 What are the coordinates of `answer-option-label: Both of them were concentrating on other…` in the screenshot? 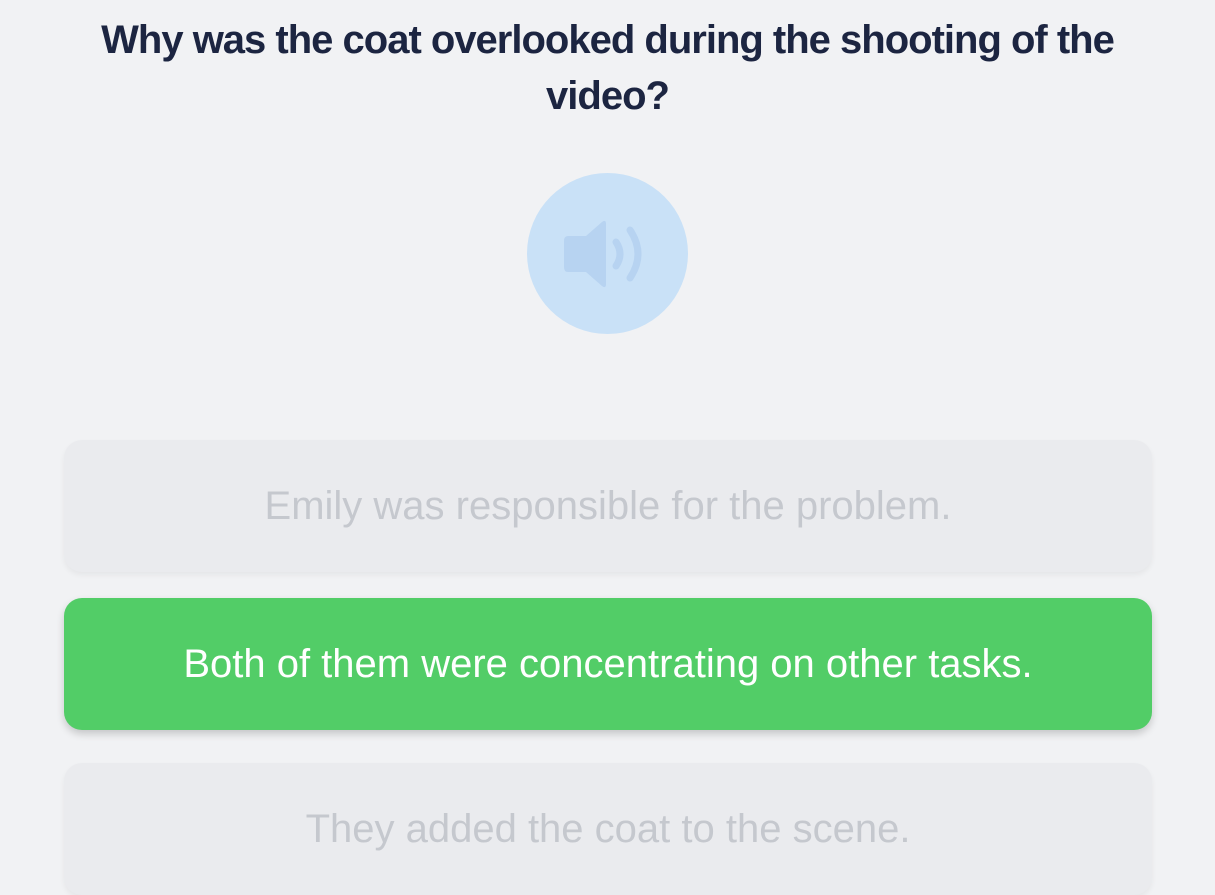 It's located at (608, 663).